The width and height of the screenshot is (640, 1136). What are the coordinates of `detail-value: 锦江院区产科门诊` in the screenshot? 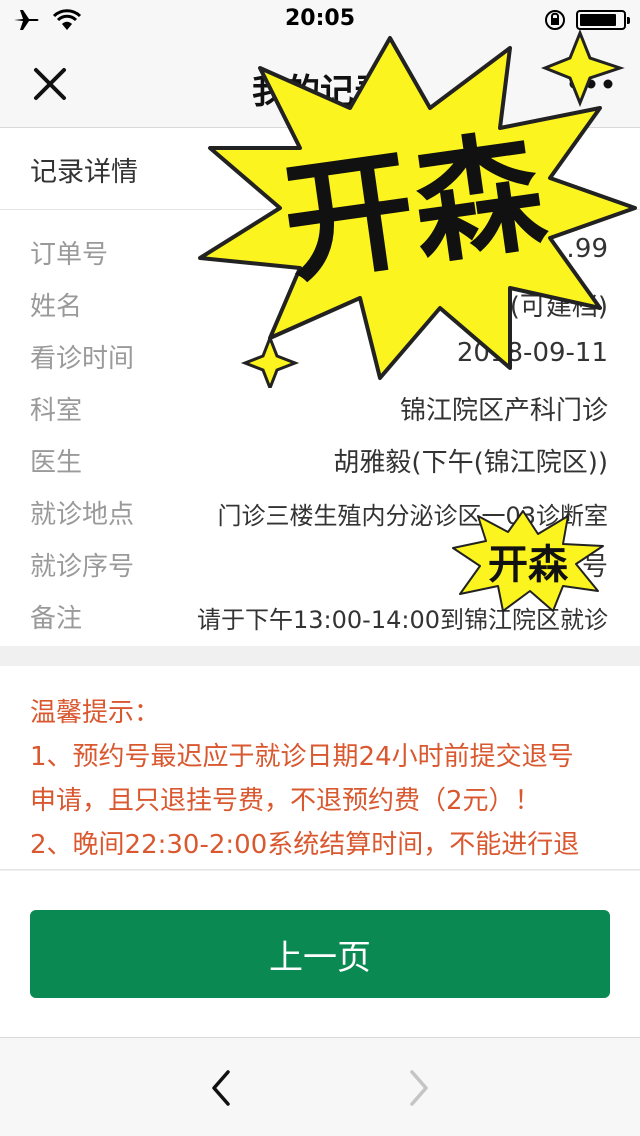 It's located at (503, 411).